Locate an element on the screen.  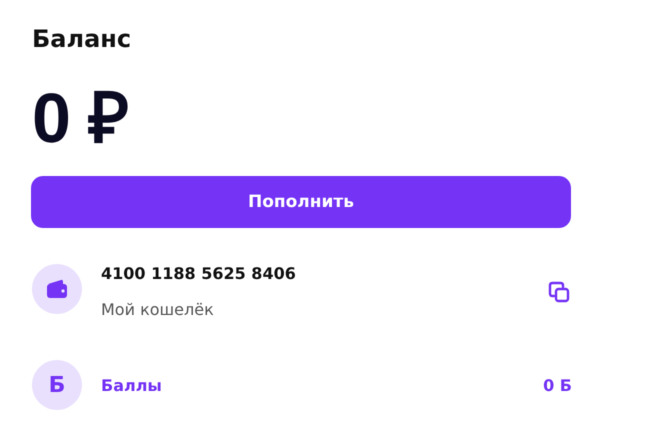
points-label: Баллы is located at coordinates (322, 385).